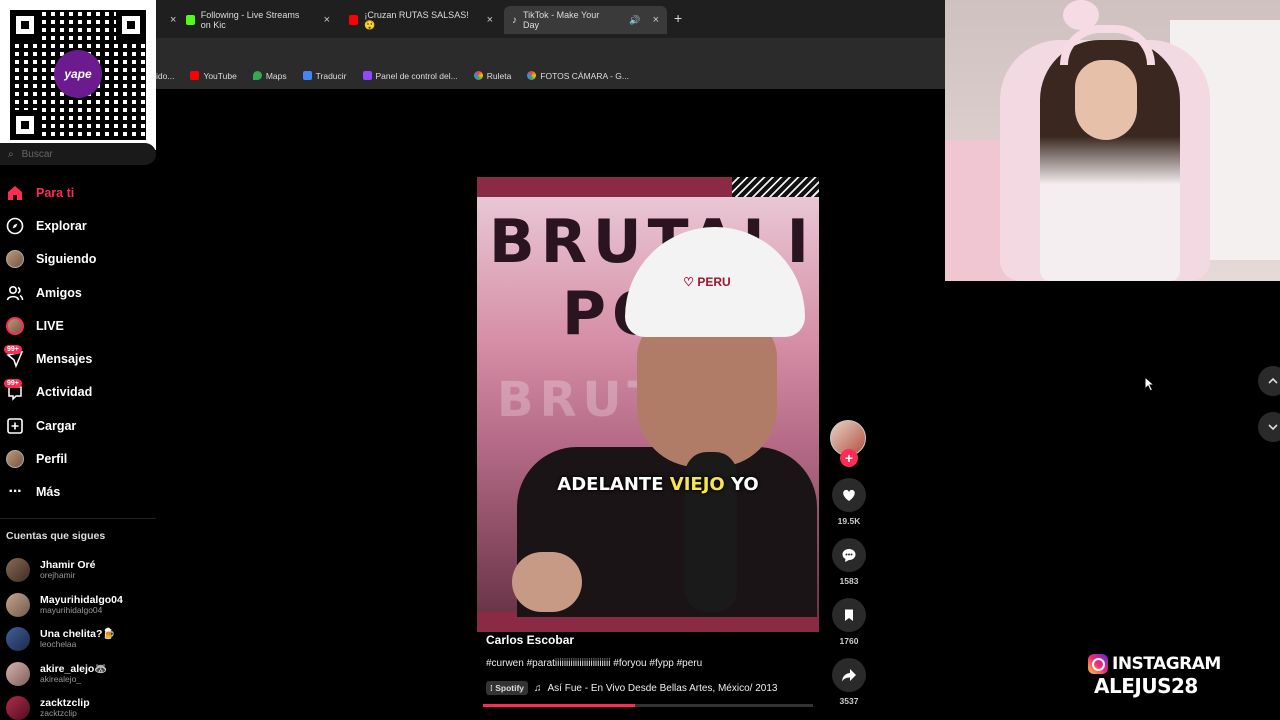  I want to click on sidebar-item-label: Actividad, so click(64, 392).